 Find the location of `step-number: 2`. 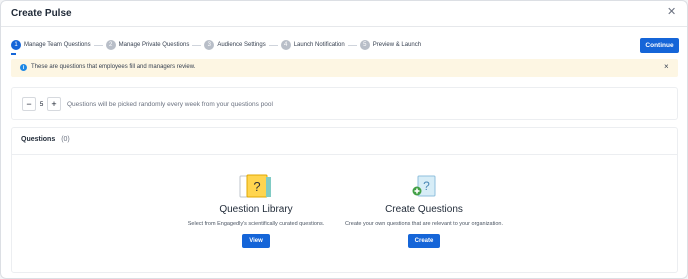

step-number: 2 is located at coordinates (110, 45).